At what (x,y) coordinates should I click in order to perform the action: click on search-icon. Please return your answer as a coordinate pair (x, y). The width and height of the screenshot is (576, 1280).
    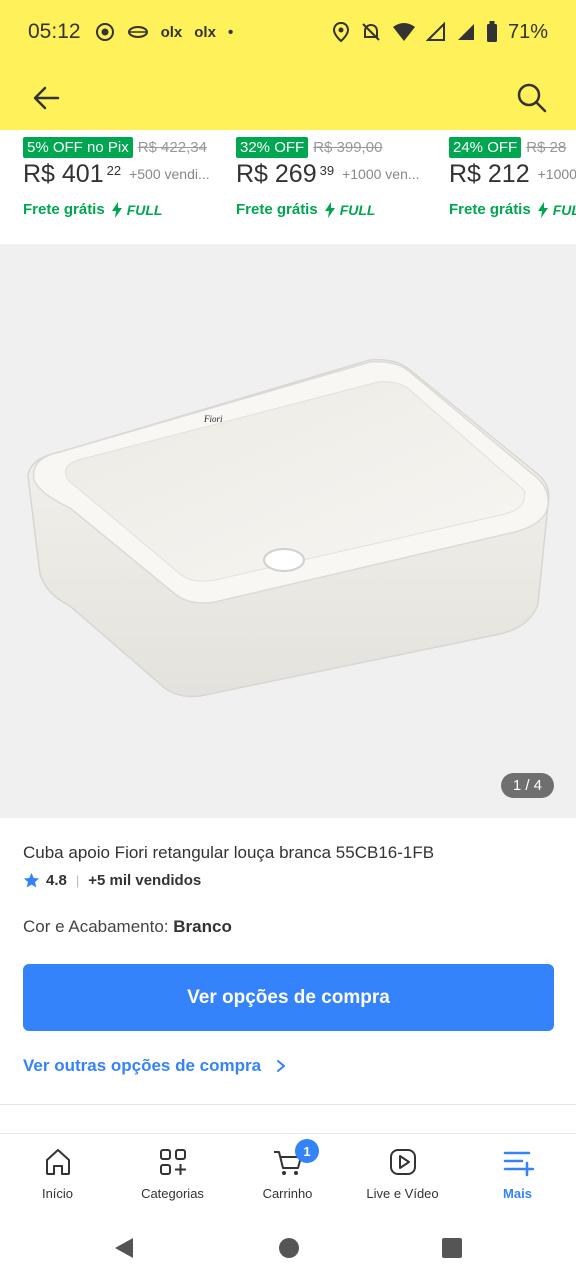
    Looking at the image, I should click on (532, 98).